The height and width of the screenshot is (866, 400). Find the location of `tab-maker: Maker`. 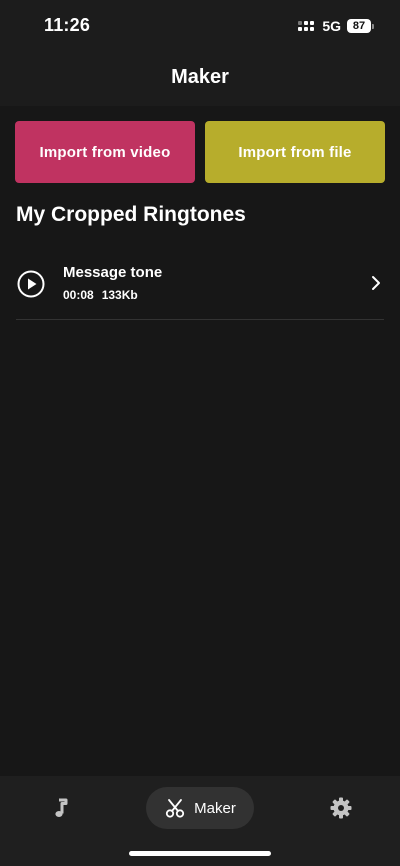

tab-maker: Maker is located at coordinates (200, 808).